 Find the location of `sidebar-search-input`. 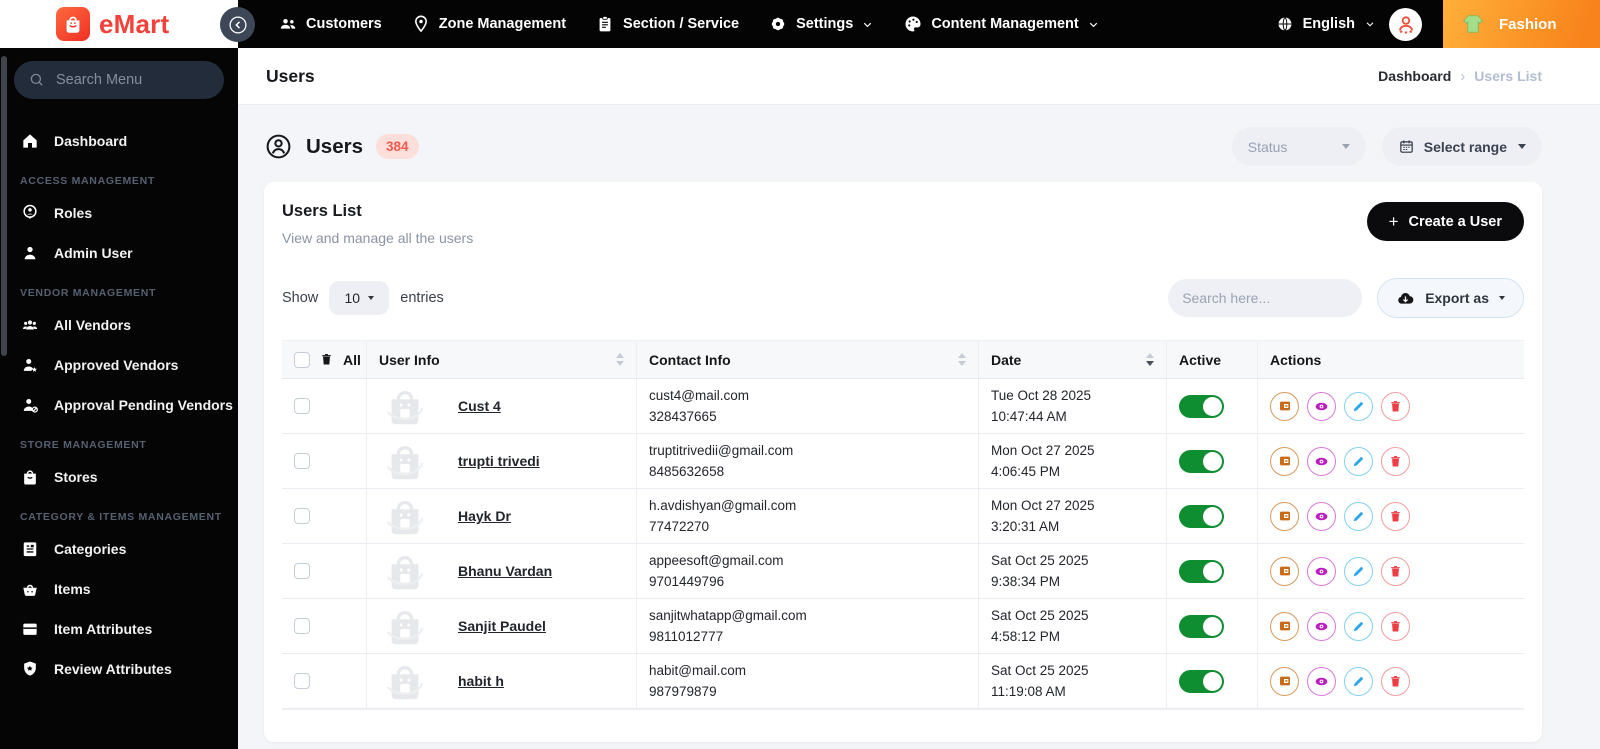

sidebar-search-input is located at coordinates (131, 80).